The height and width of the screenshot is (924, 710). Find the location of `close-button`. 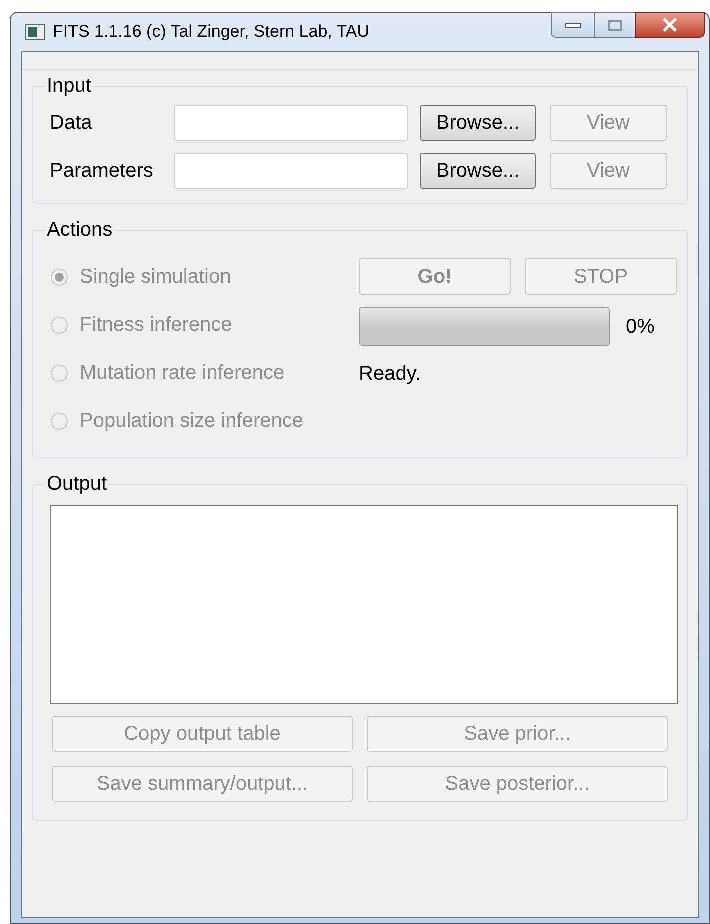

close-button is located at coordinates (670, 25).